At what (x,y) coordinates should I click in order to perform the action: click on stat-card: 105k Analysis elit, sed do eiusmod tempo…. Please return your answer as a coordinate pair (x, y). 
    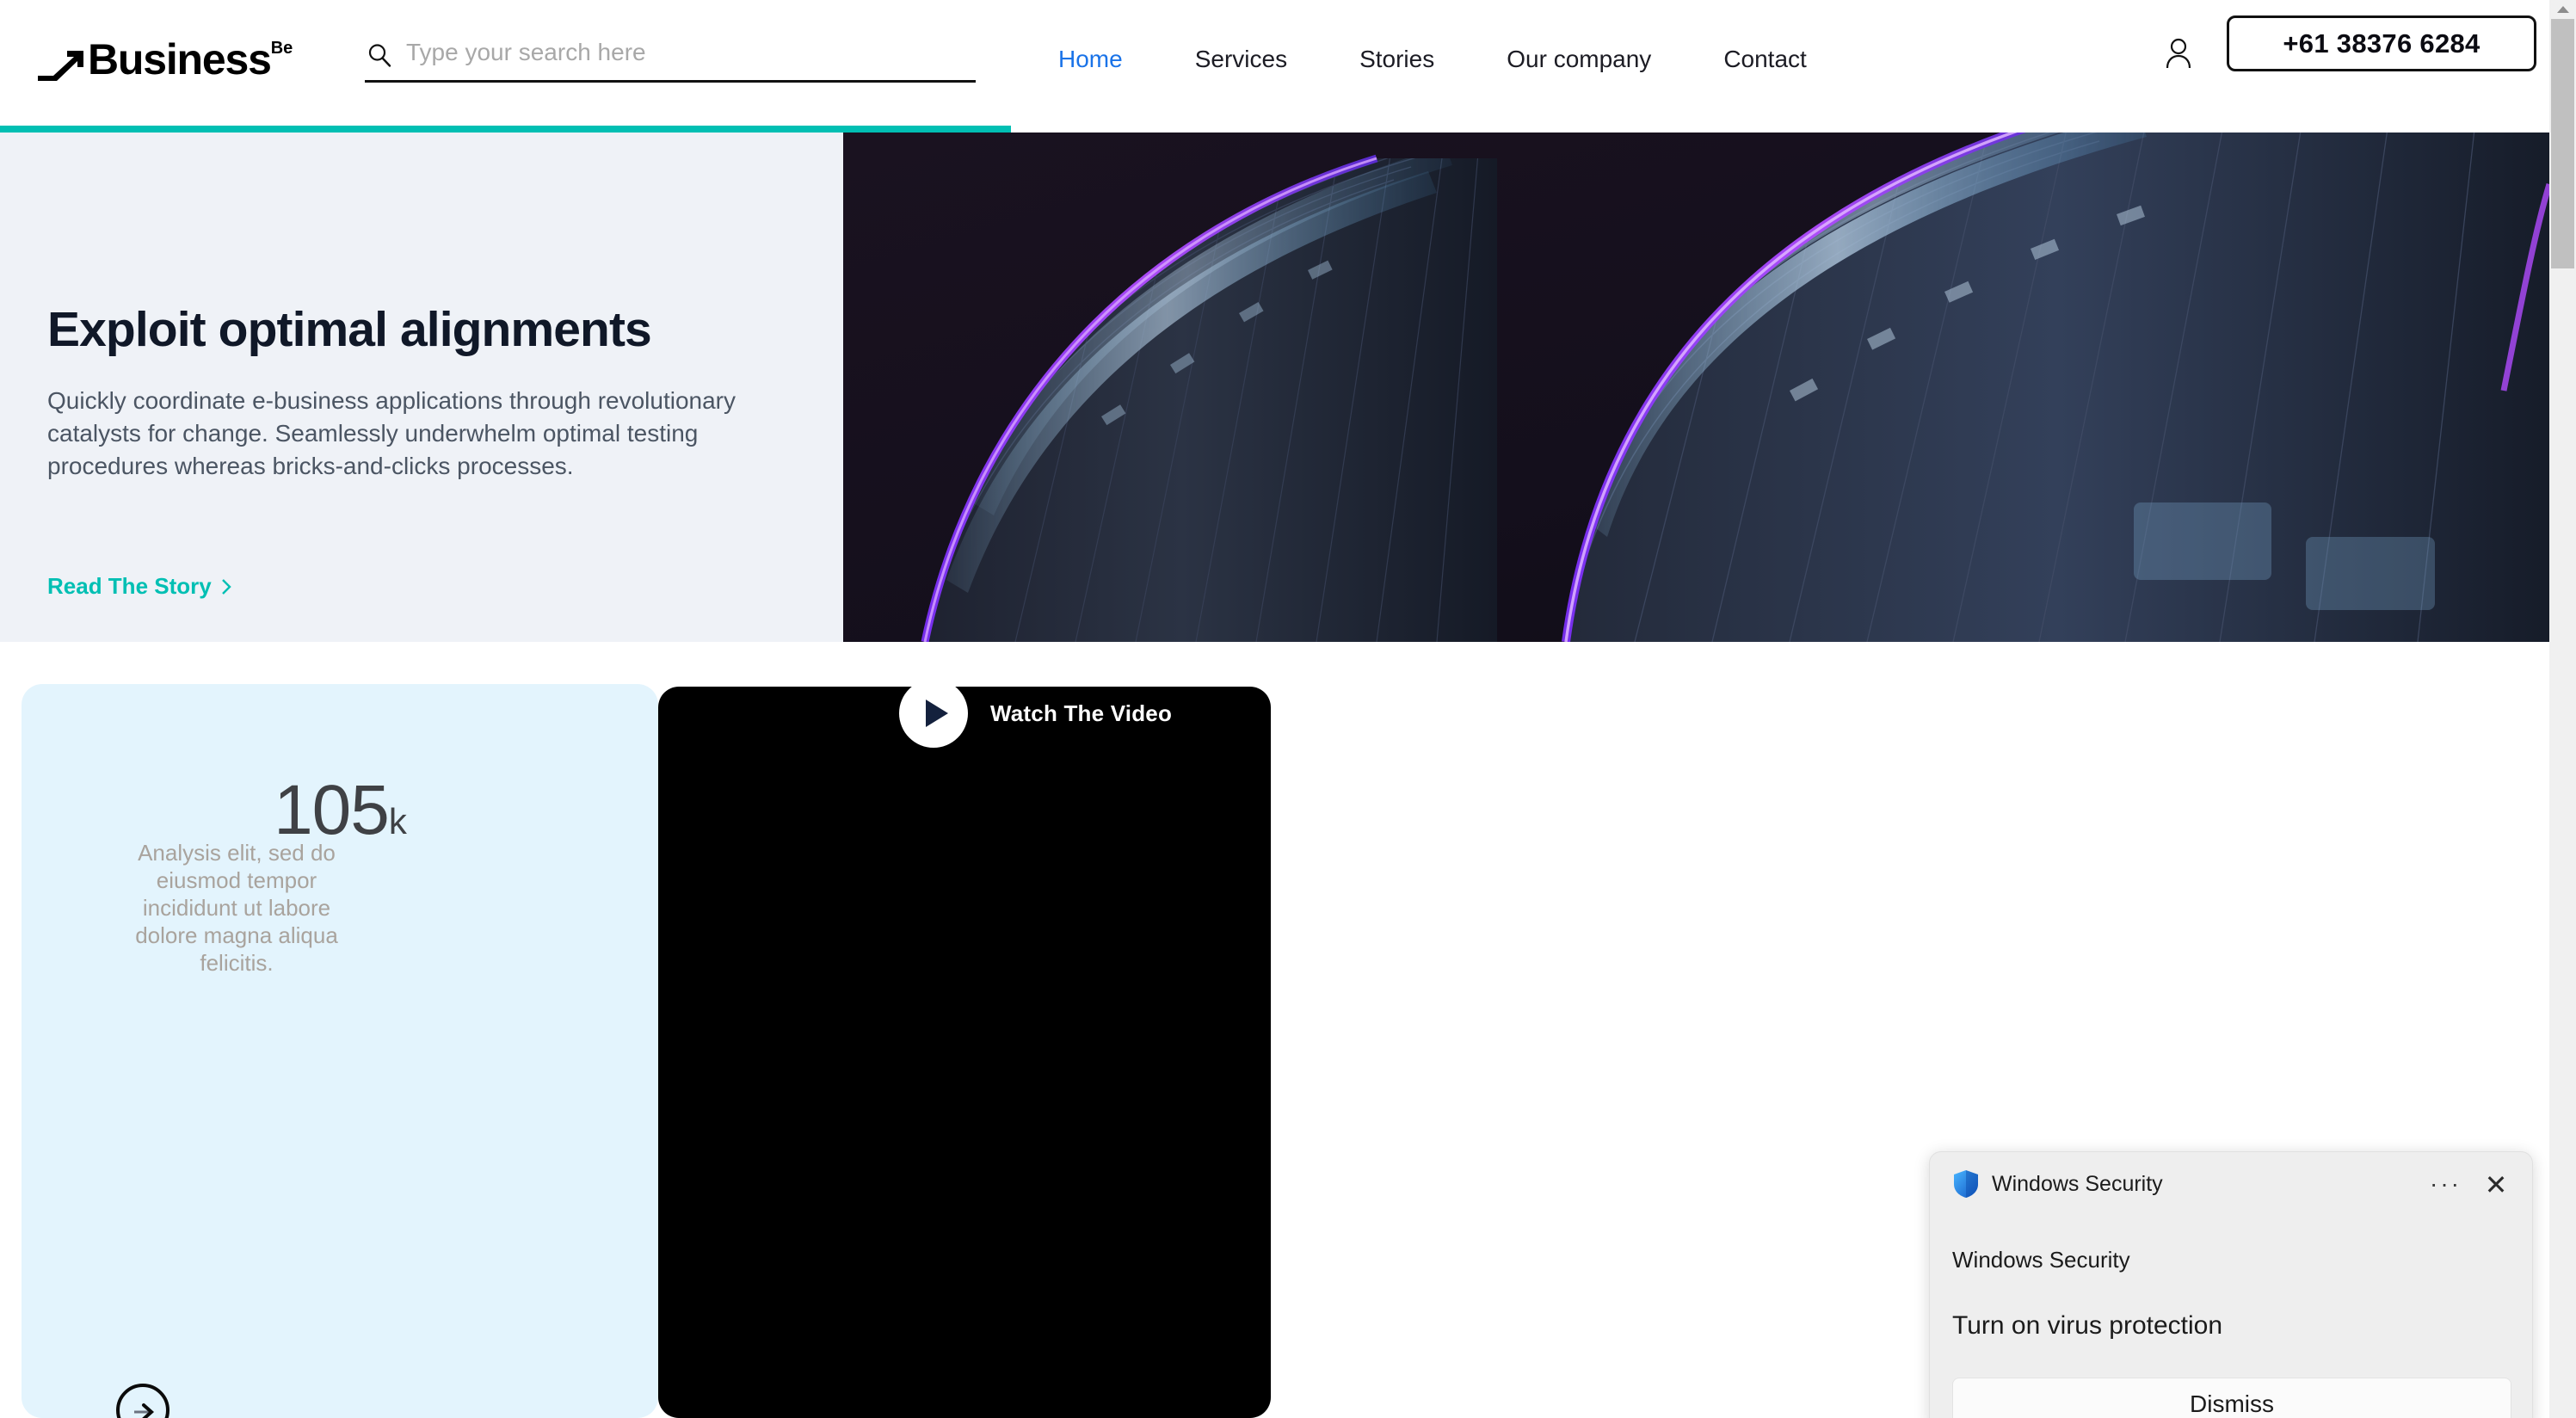
    Looking at the image, I should click on (340, 1051).